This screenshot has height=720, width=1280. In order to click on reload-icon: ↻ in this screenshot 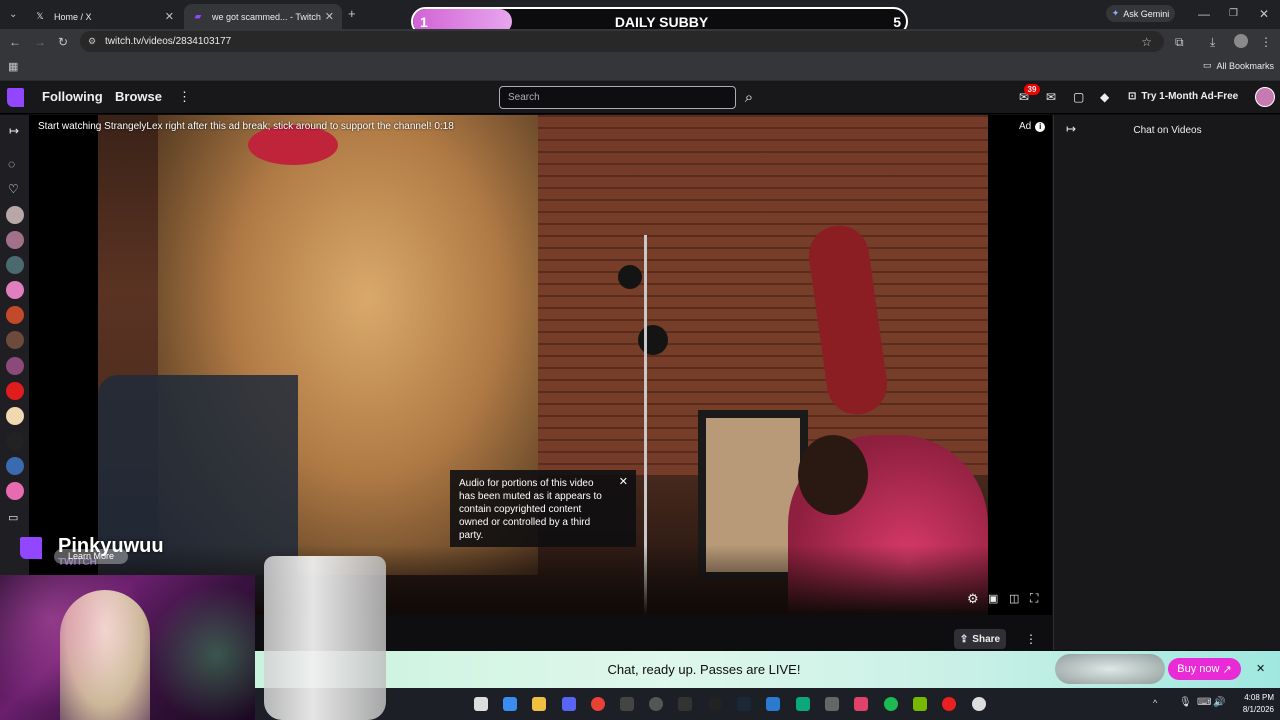, I will do `click(63, 42)`.